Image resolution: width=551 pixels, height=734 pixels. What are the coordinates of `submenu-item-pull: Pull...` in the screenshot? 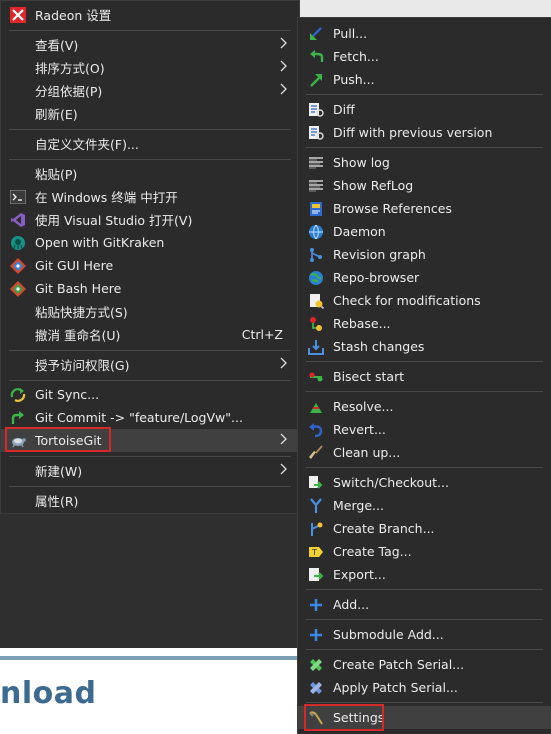 It's located at (424, 33).